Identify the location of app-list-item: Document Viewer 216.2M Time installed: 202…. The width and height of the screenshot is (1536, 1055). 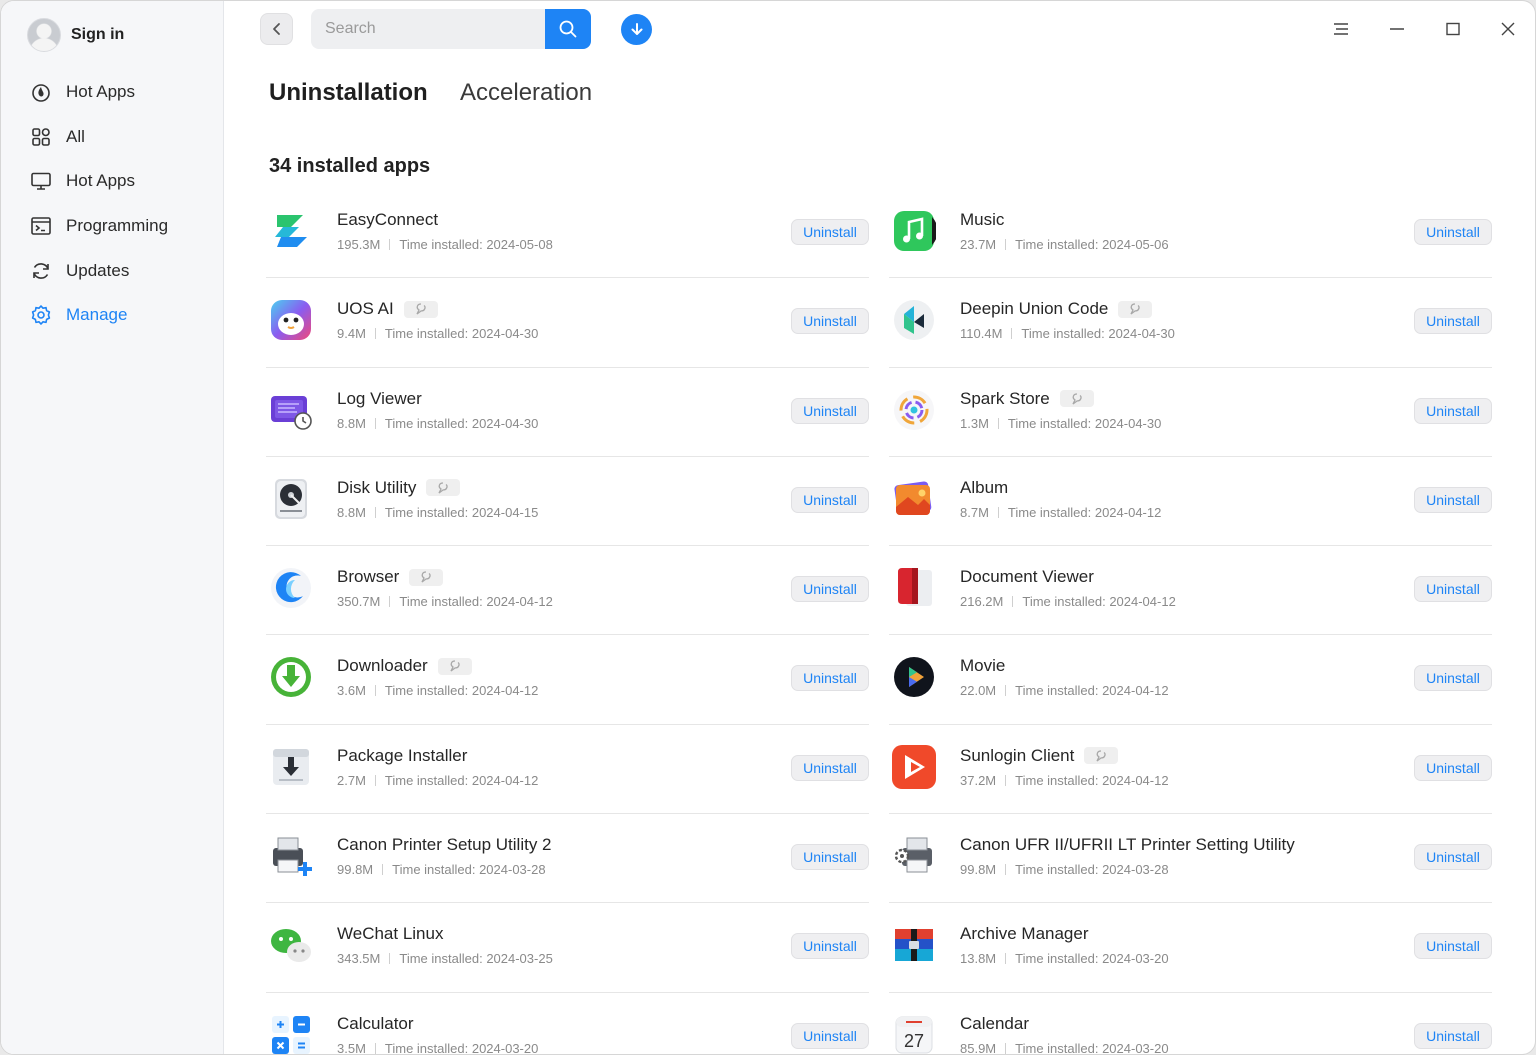
(1190, 591).